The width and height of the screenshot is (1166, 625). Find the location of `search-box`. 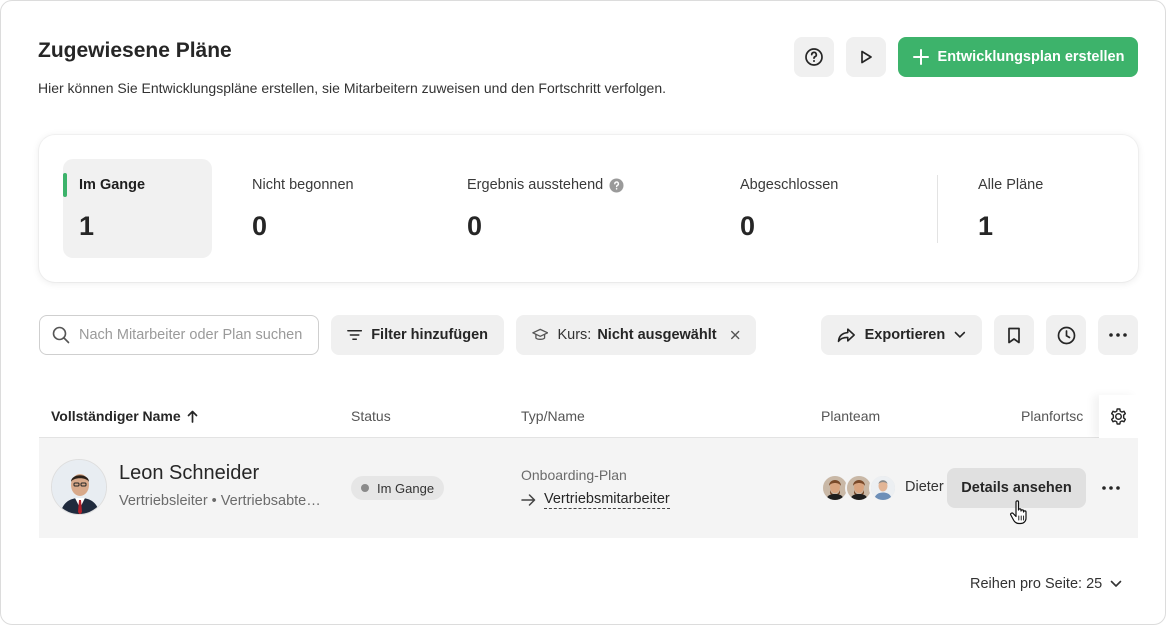

search-box is located at coordinates (179, 335).